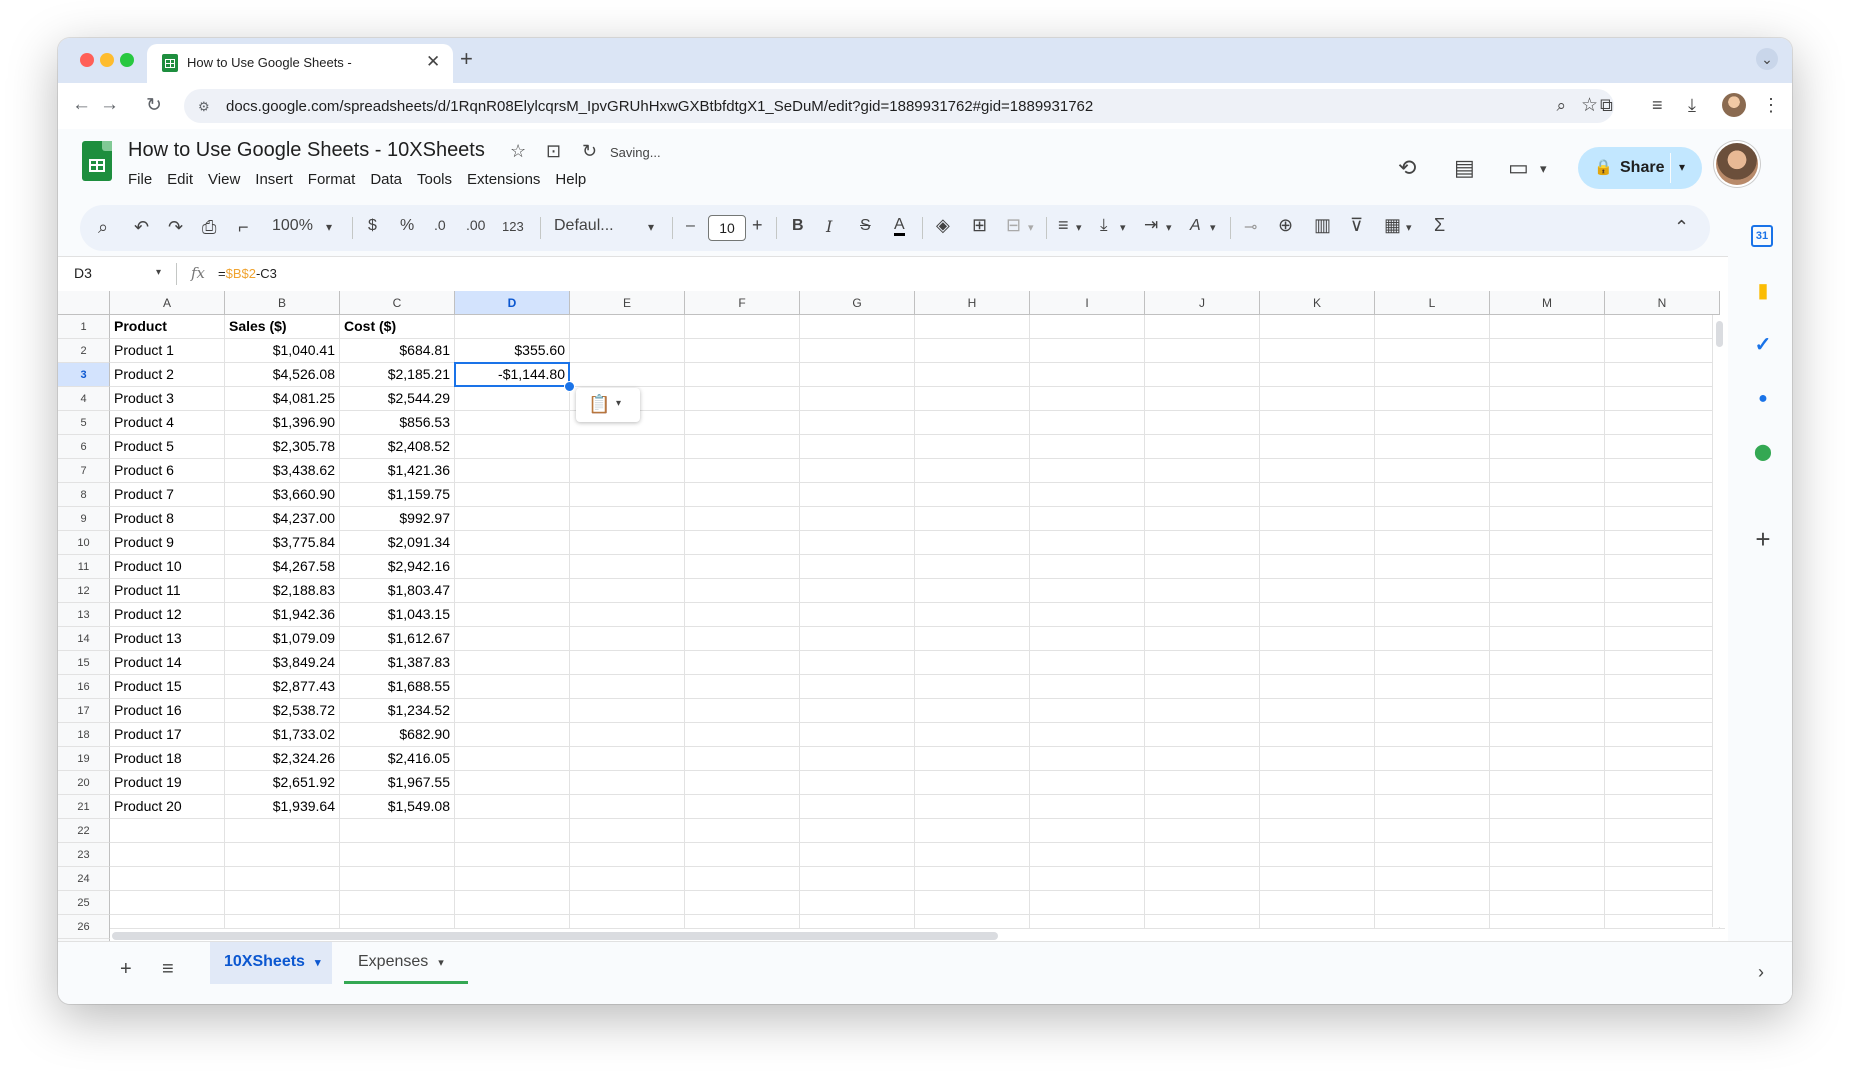 The width and height of the screenshot is (1850, 1080). What do you see at coordinates (397, 591) in the screenshot?
I see `cost-cell: $1,803.47` at bounding box center [397, 591].